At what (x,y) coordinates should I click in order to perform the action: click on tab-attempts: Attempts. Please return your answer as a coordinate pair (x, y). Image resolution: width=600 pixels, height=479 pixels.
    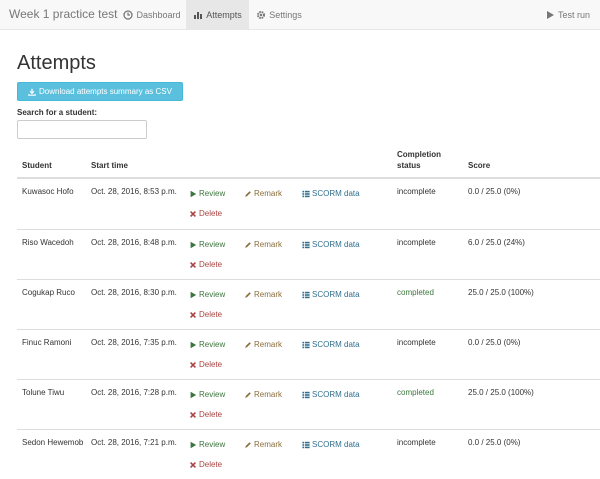
    Looking at the image, I should click on (217, 14).